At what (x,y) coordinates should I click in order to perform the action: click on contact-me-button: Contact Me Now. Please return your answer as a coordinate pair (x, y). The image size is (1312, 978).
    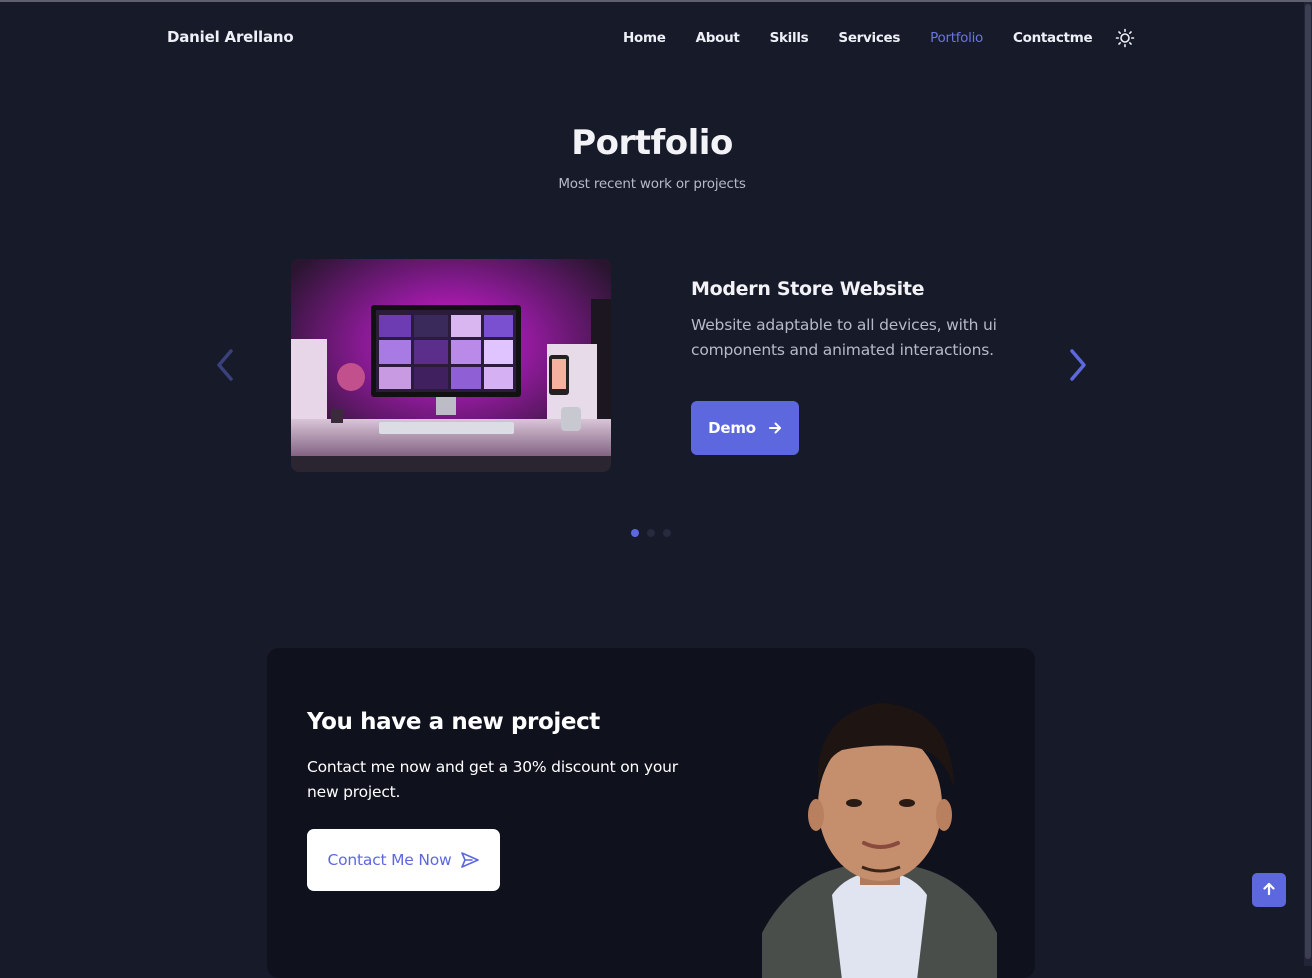
    Looking at the image, I should click on (403, 860).